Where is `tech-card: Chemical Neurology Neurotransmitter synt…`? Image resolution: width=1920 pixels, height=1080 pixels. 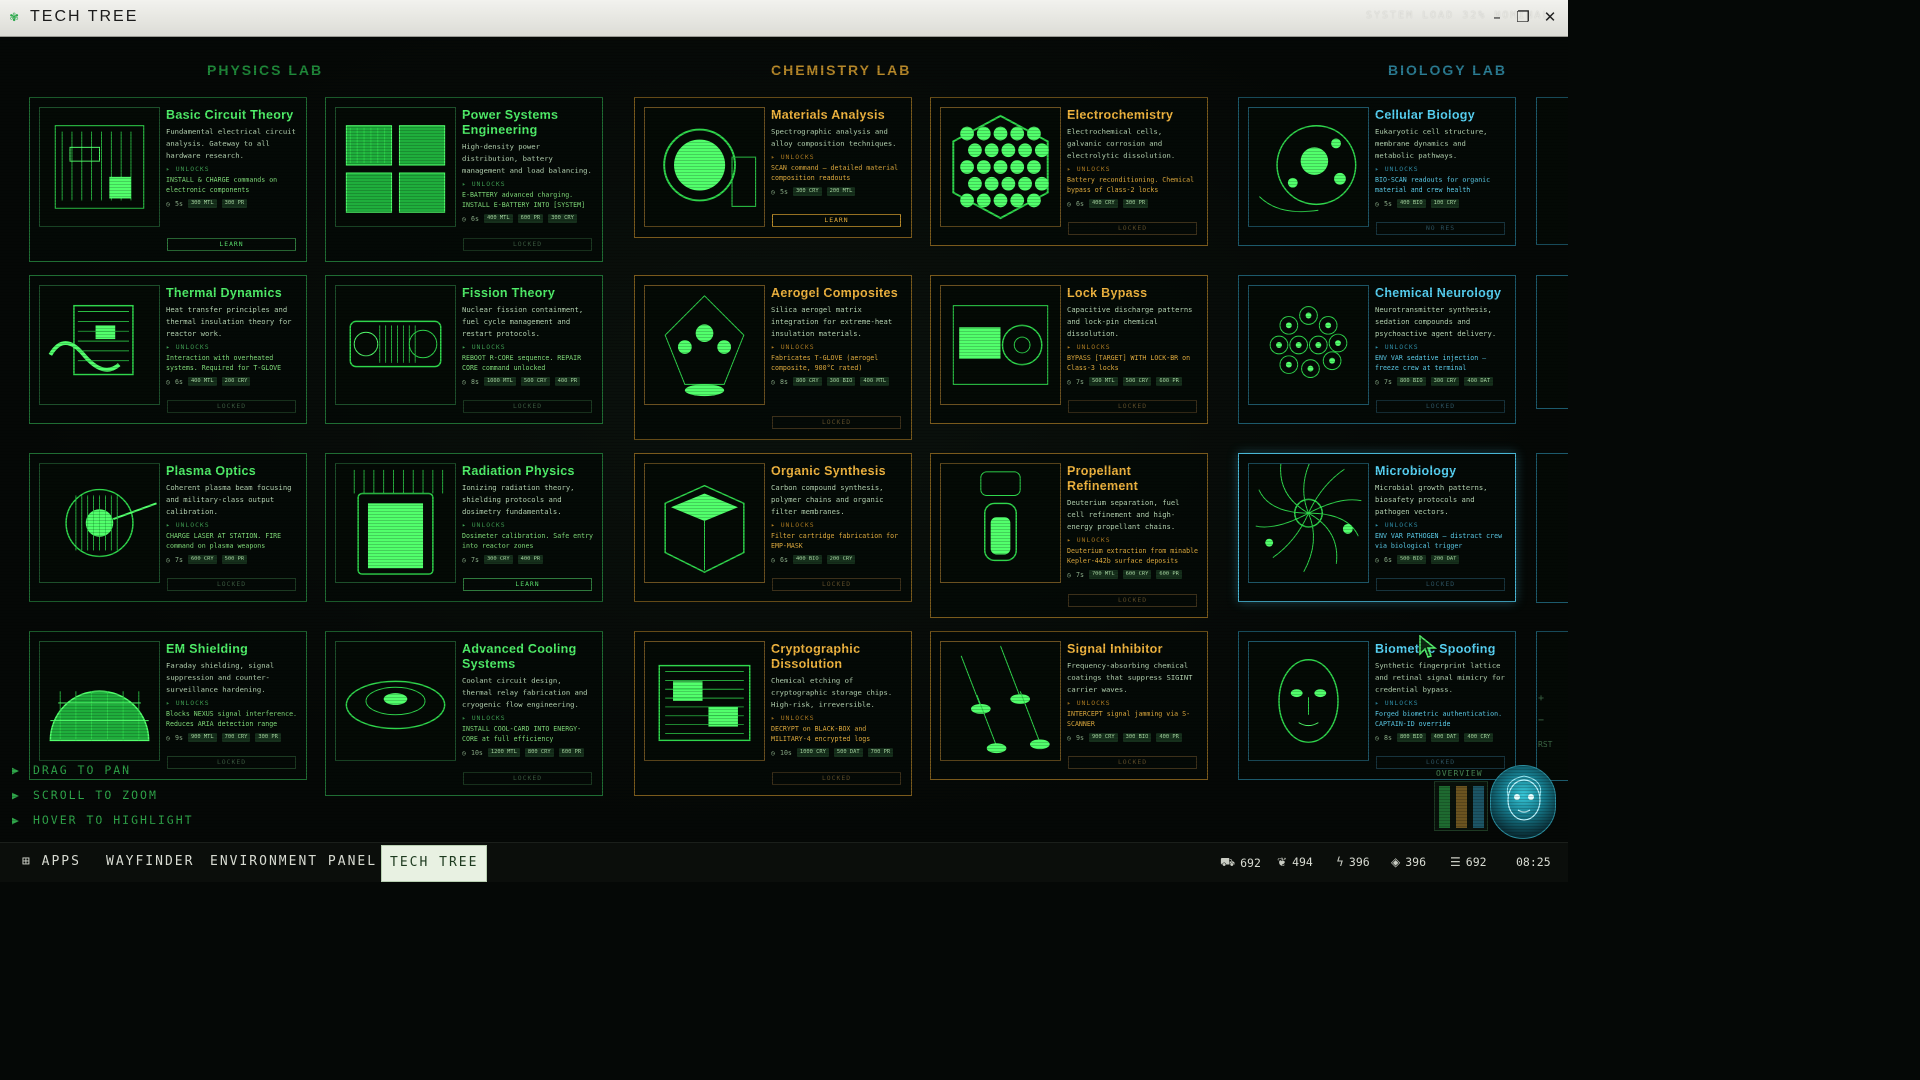 tech-card: Chemical Neurology Neurotransmitter synt… is located at coordinates (1377, 349).